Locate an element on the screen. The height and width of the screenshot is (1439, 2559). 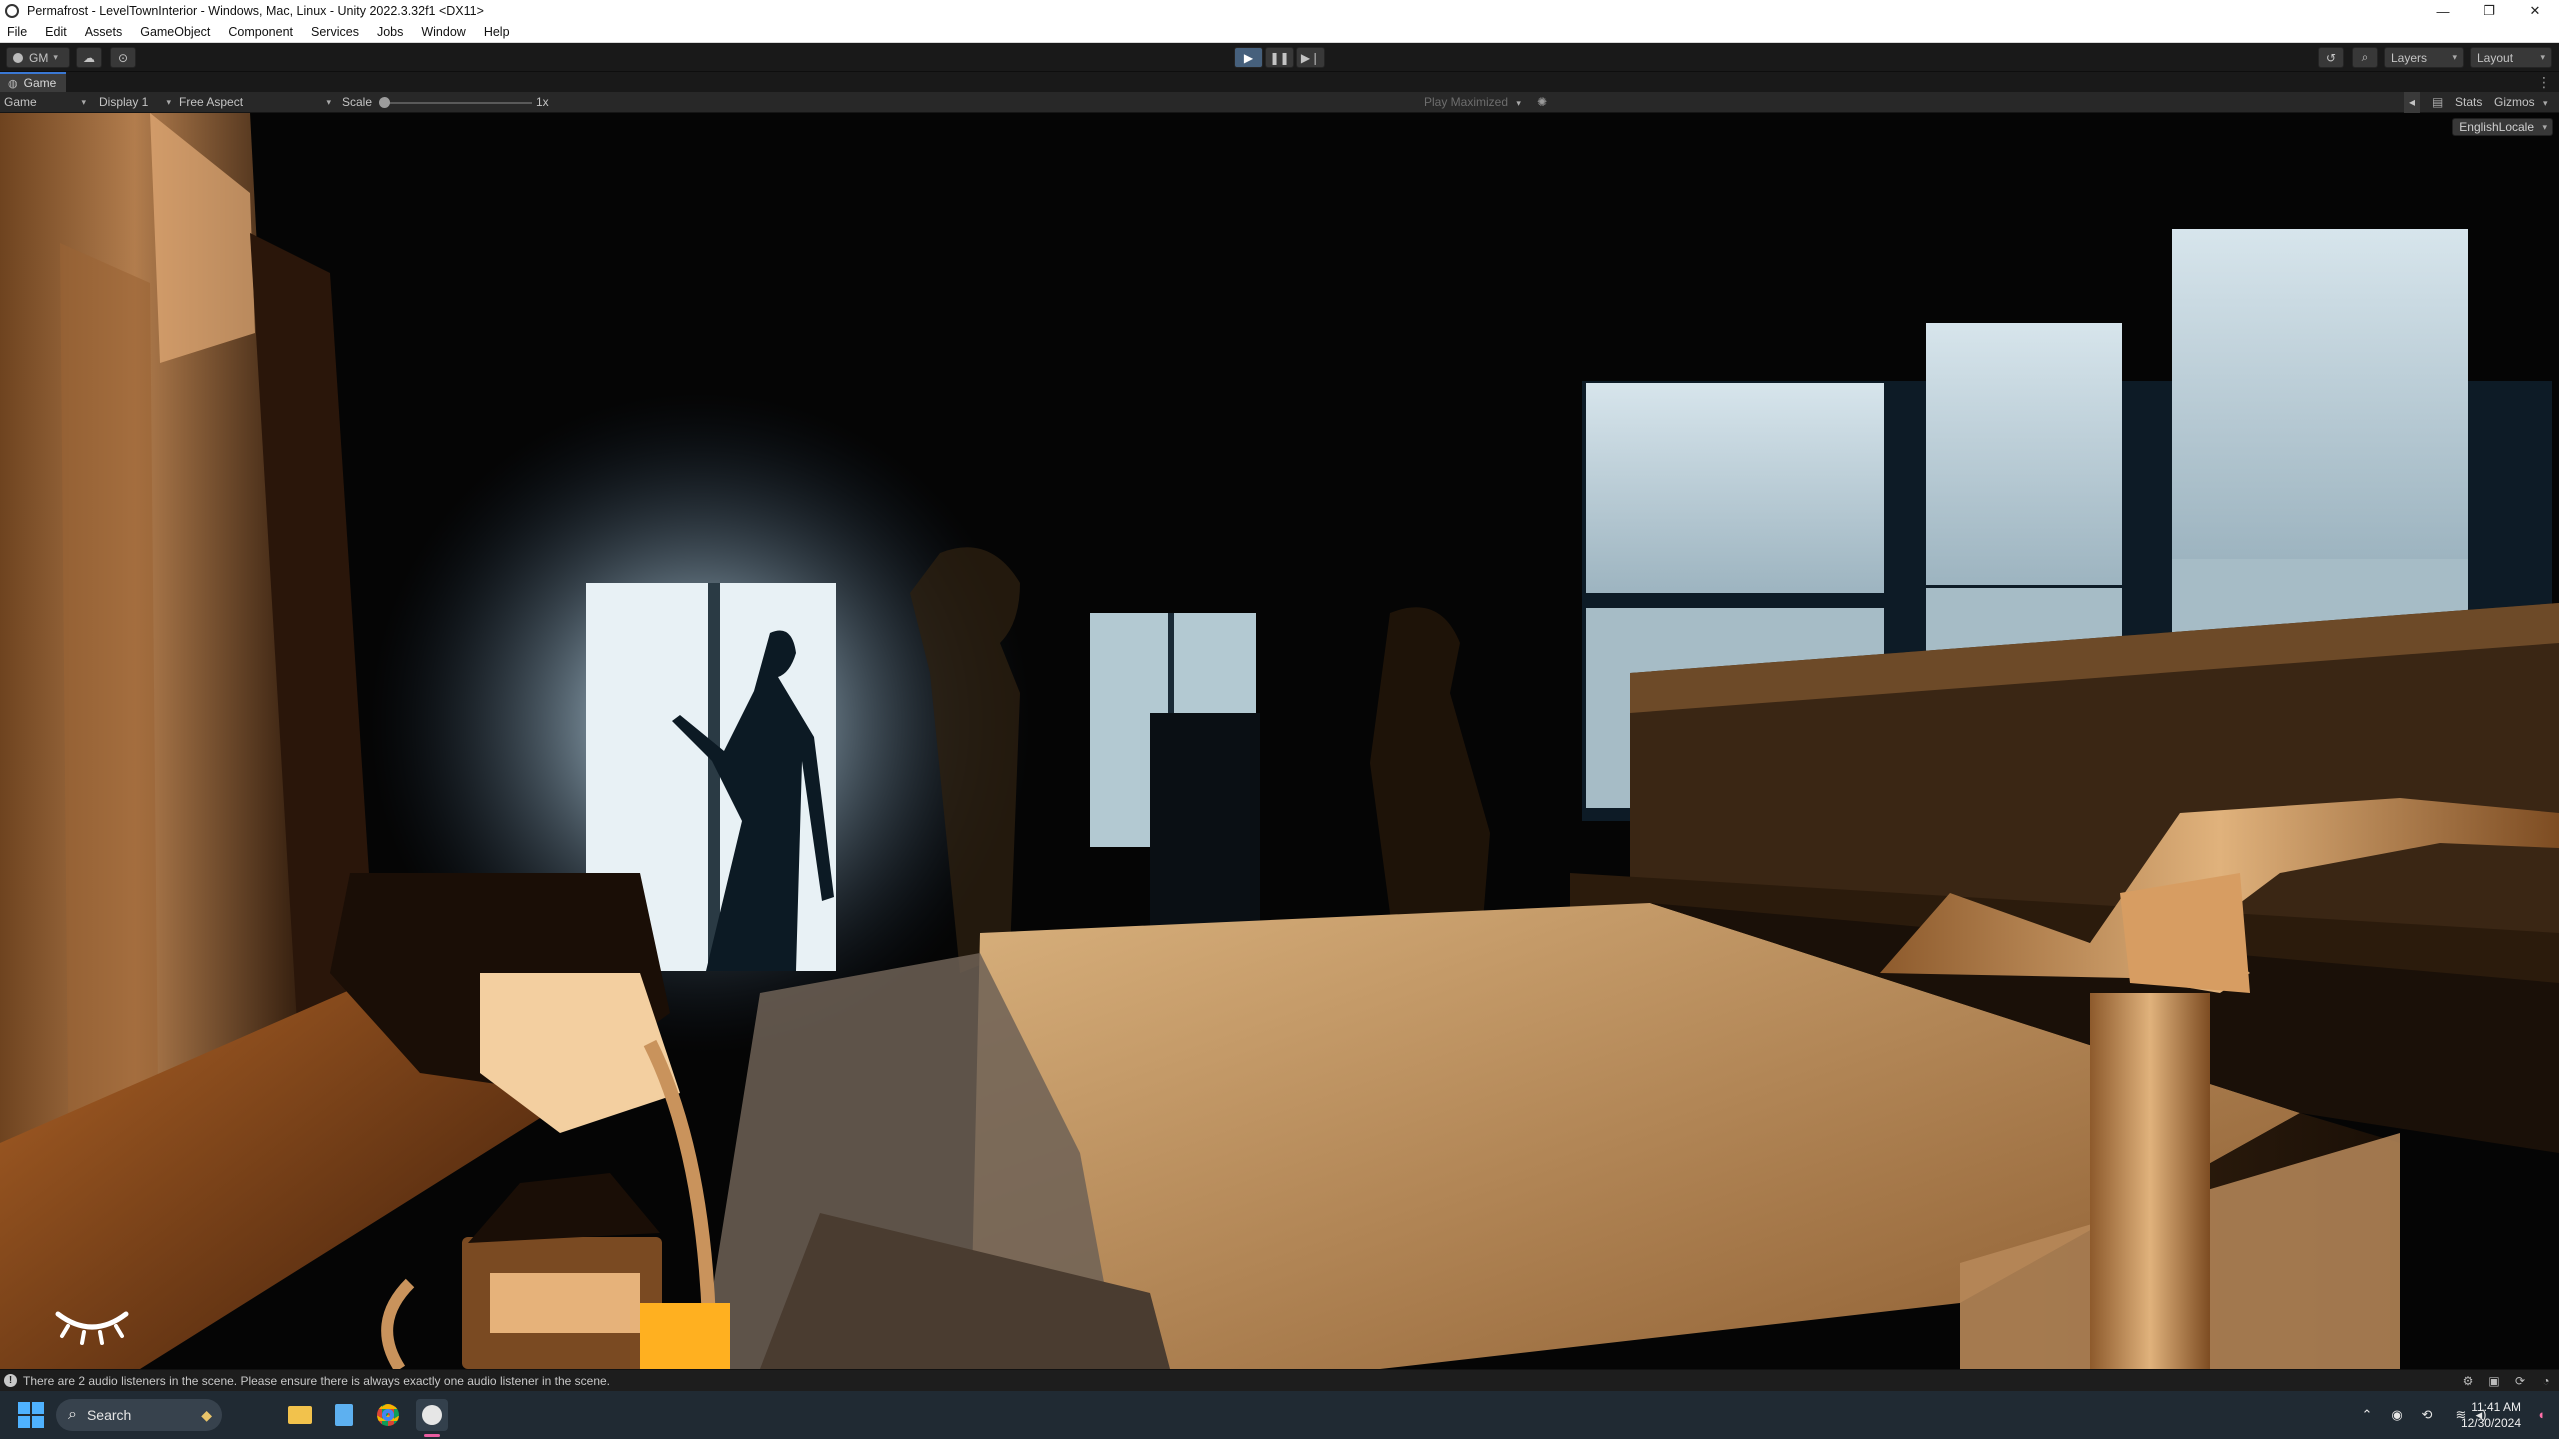
keyboard-icon: ▤ is located at coordinates (2438, 102).